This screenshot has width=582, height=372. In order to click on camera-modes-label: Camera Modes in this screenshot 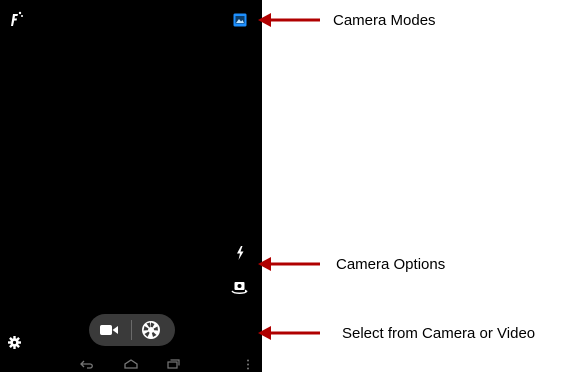, I will do `click(384, 20)`.